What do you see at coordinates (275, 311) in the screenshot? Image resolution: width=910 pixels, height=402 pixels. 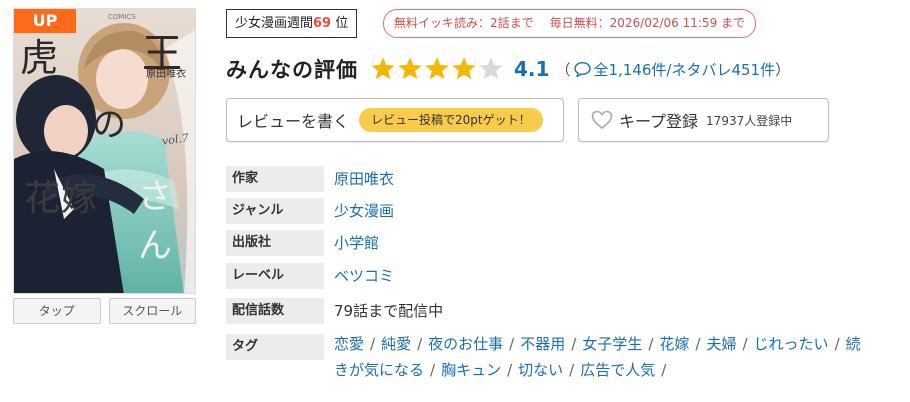 I see `info-label: 配信話数` at bounding box center [275, 311].